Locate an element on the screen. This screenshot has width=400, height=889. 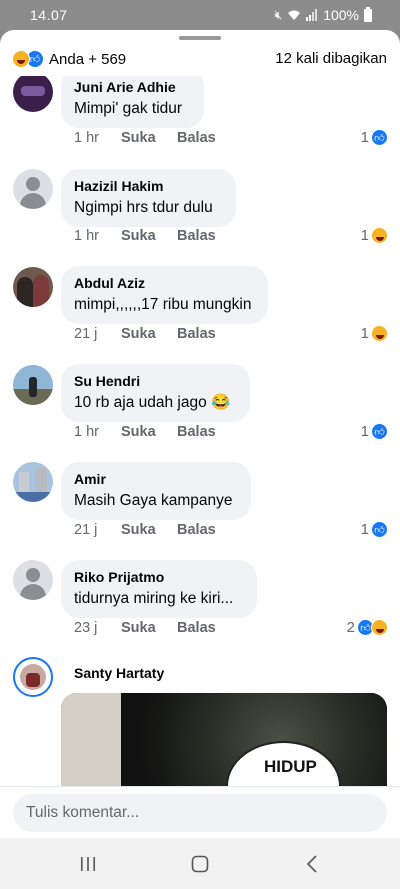
battery-icon is located at coordinates (368, 14).